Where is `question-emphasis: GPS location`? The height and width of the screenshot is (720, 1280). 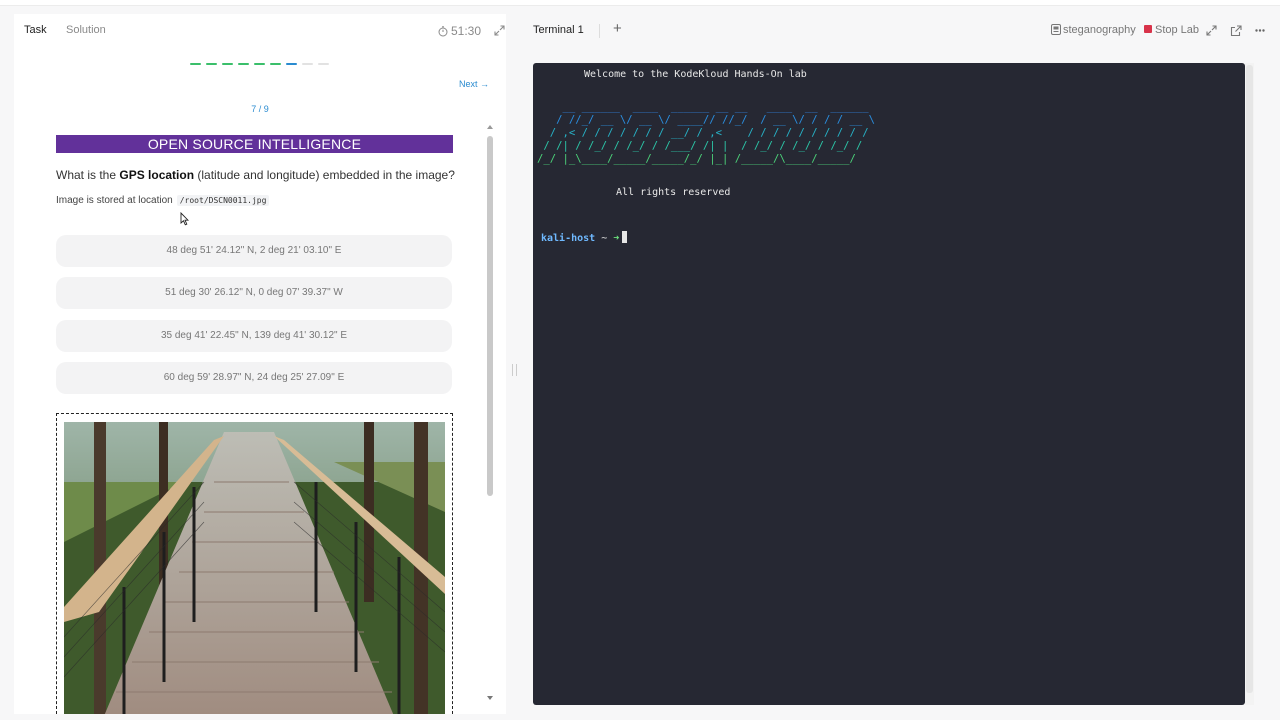 question-emphasis: GPS location is located at coordinates (157, 175).